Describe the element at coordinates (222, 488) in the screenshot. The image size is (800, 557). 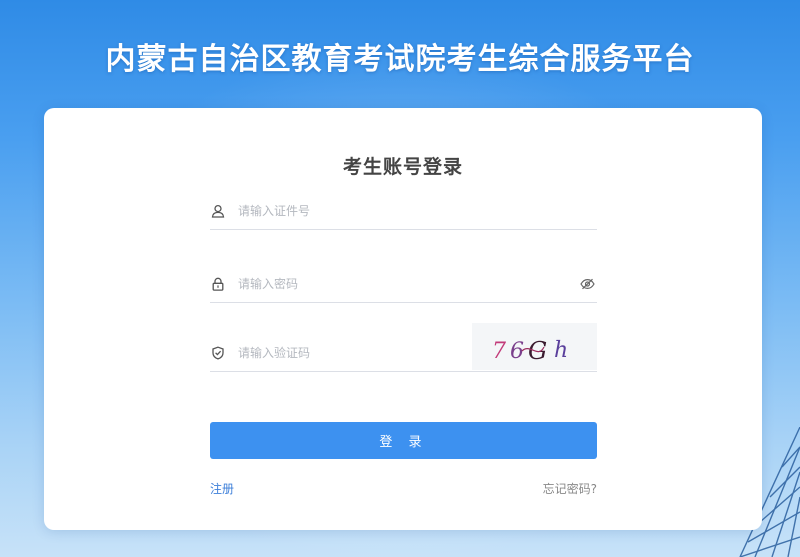
I see `register-link: 注册` at that location.